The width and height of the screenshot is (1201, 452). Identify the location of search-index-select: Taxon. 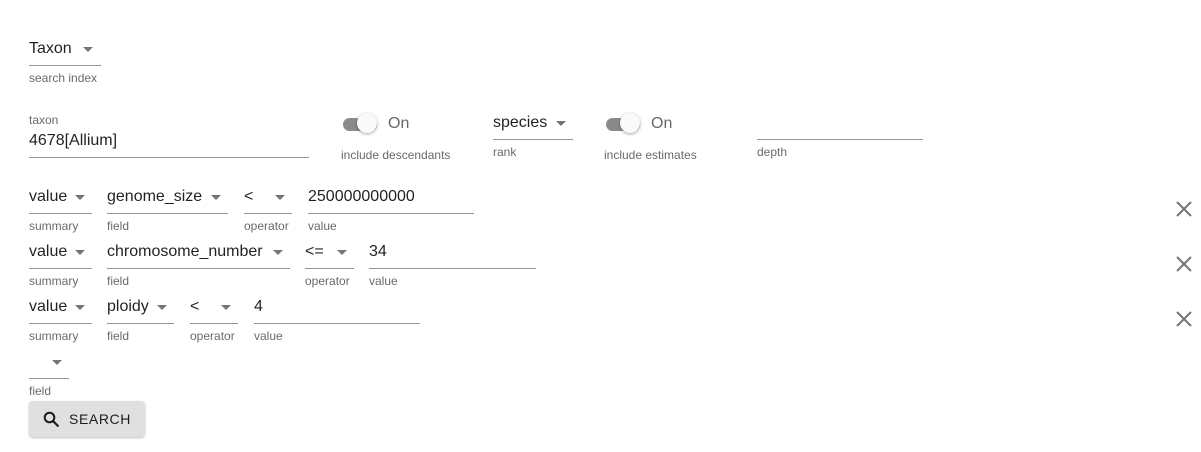
(65, 52).